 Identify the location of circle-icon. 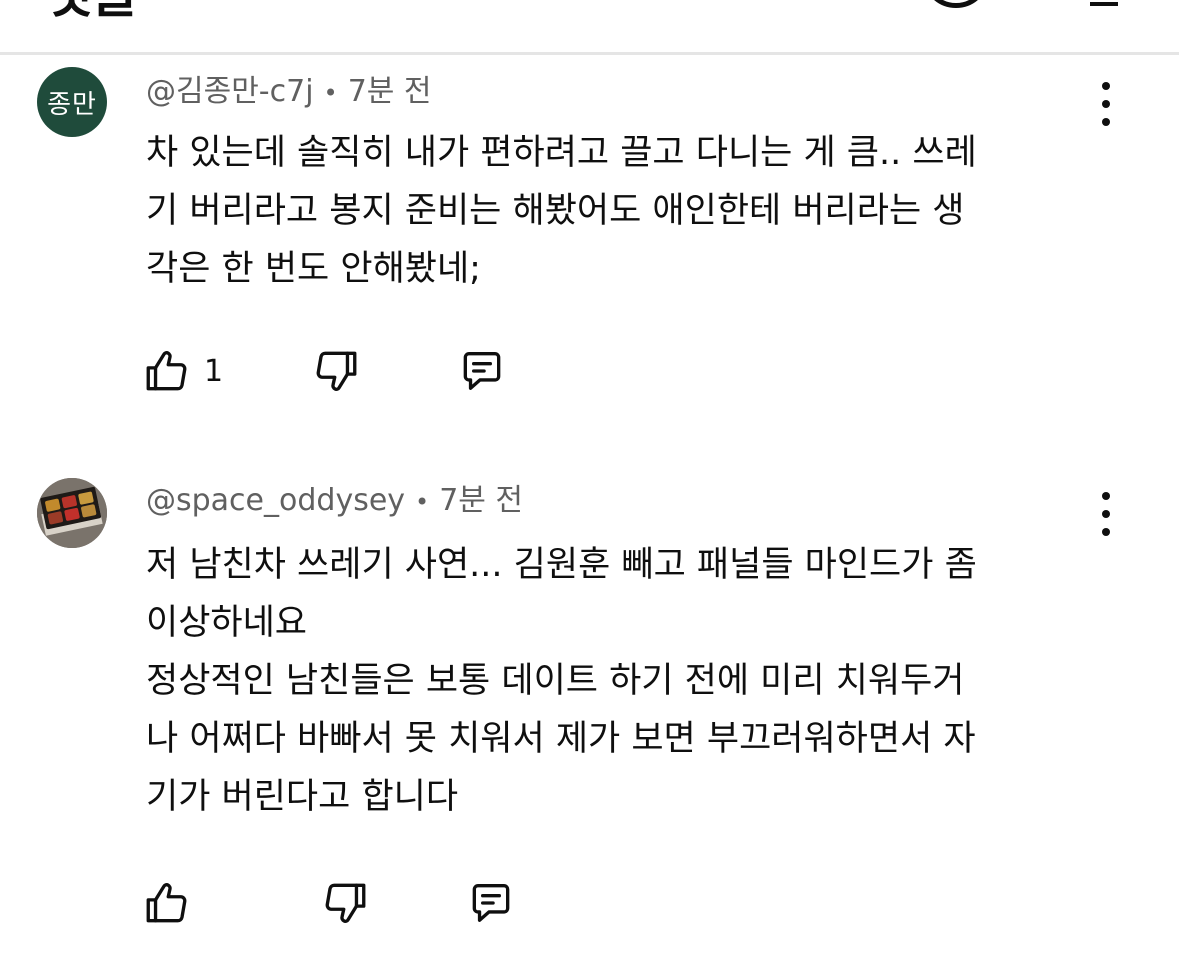
(956, 4).